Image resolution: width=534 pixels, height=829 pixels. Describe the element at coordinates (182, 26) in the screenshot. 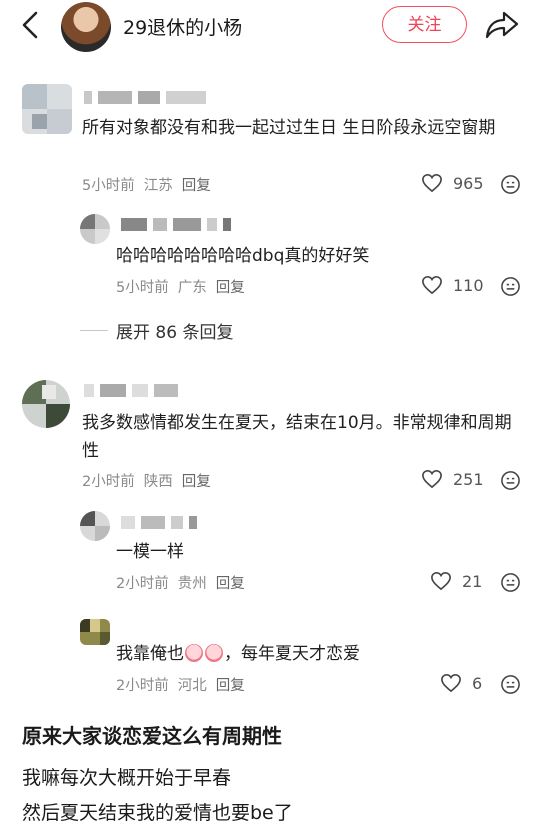

I see `author-name: 29退休的小杨` at that location.